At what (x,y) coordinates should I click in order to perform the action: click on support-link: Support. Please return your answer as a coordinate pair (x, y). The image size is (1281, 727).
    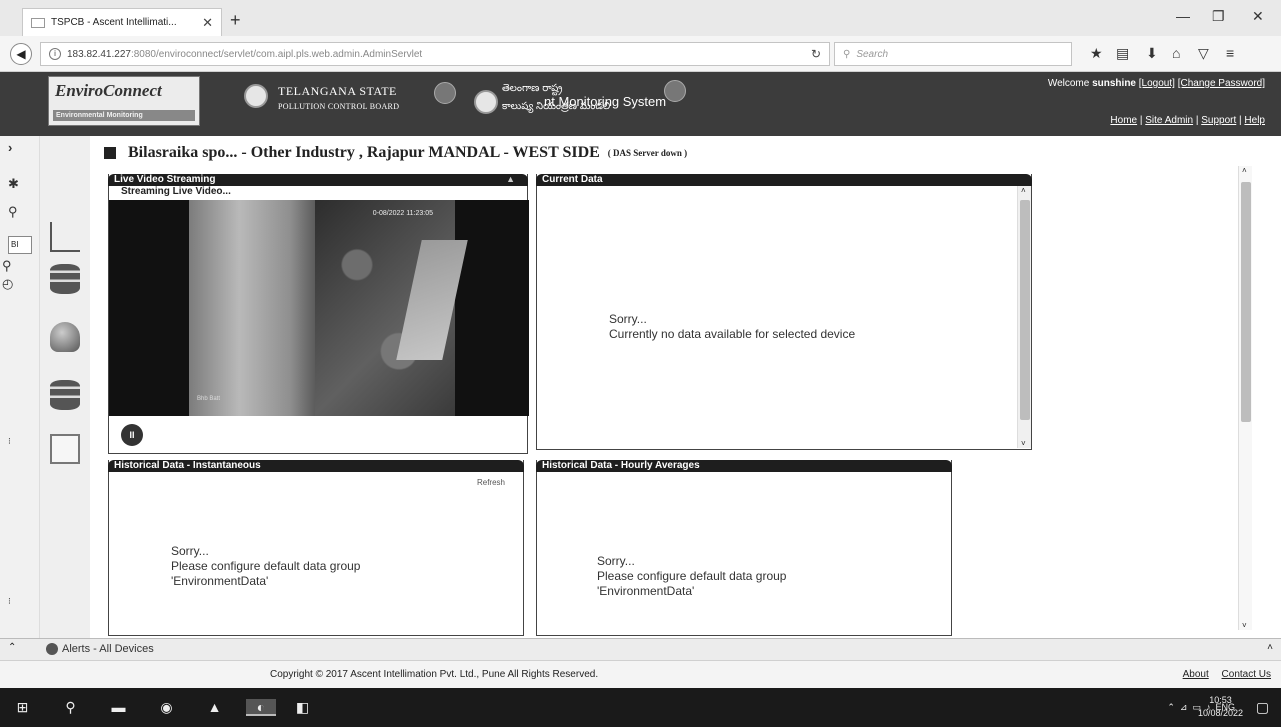
    Looking at the image, I should click on (1218, 120).